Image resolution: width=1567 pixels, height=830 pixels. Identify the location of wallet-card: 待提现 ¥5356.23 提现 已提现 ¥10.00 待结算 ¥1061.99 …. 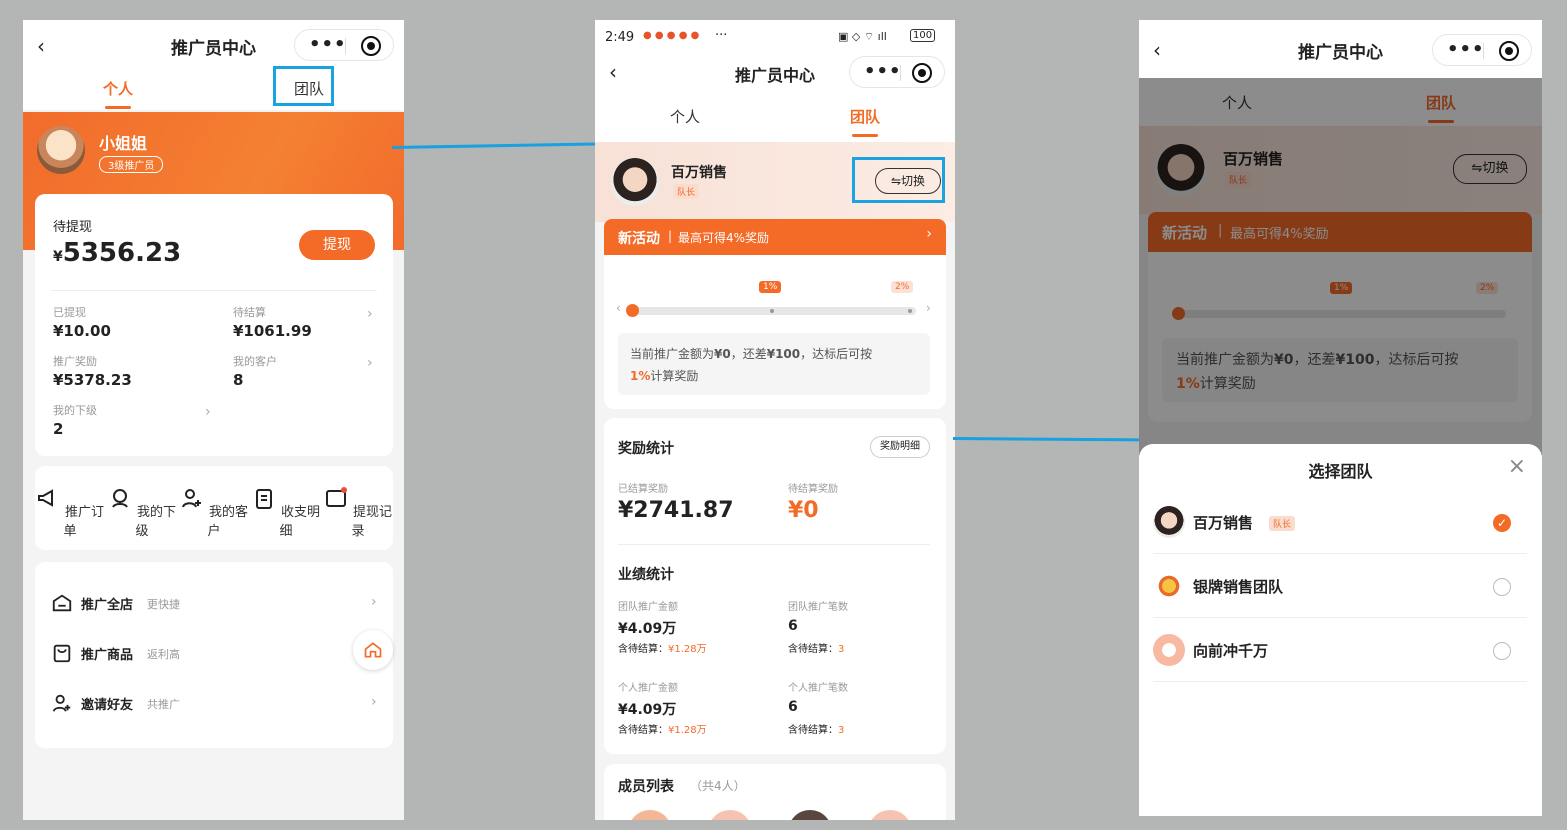
(214, 325).